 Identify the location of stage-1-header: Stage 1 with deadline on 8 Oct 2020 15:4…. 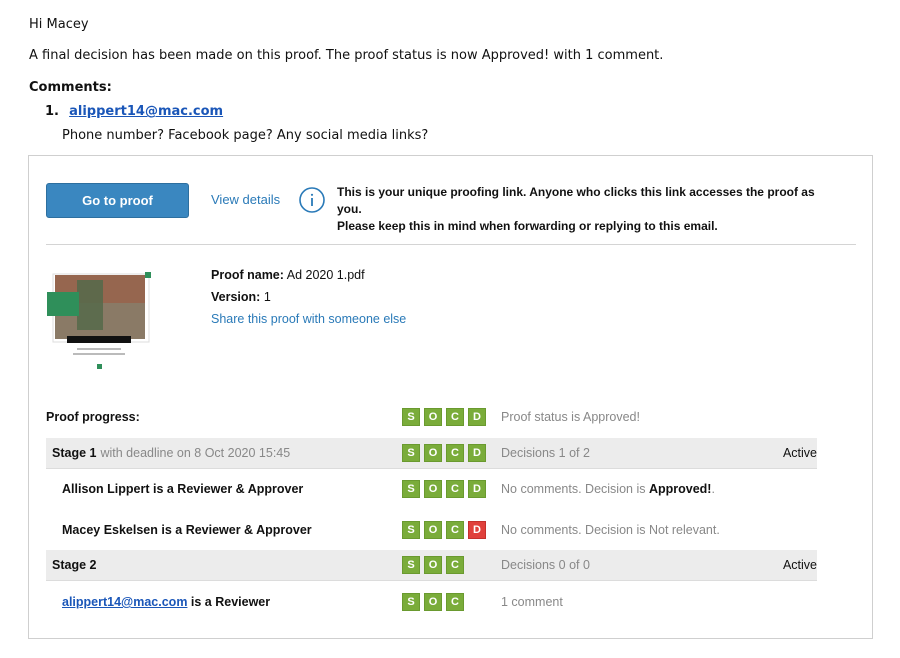
(431, 453).